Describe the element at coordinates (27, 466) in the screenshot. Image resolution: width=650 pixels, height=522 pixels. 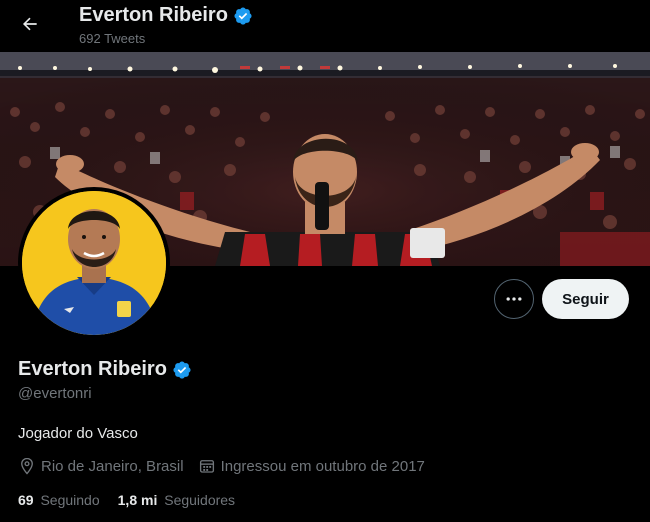
I see `location-pin-icon` at that location.